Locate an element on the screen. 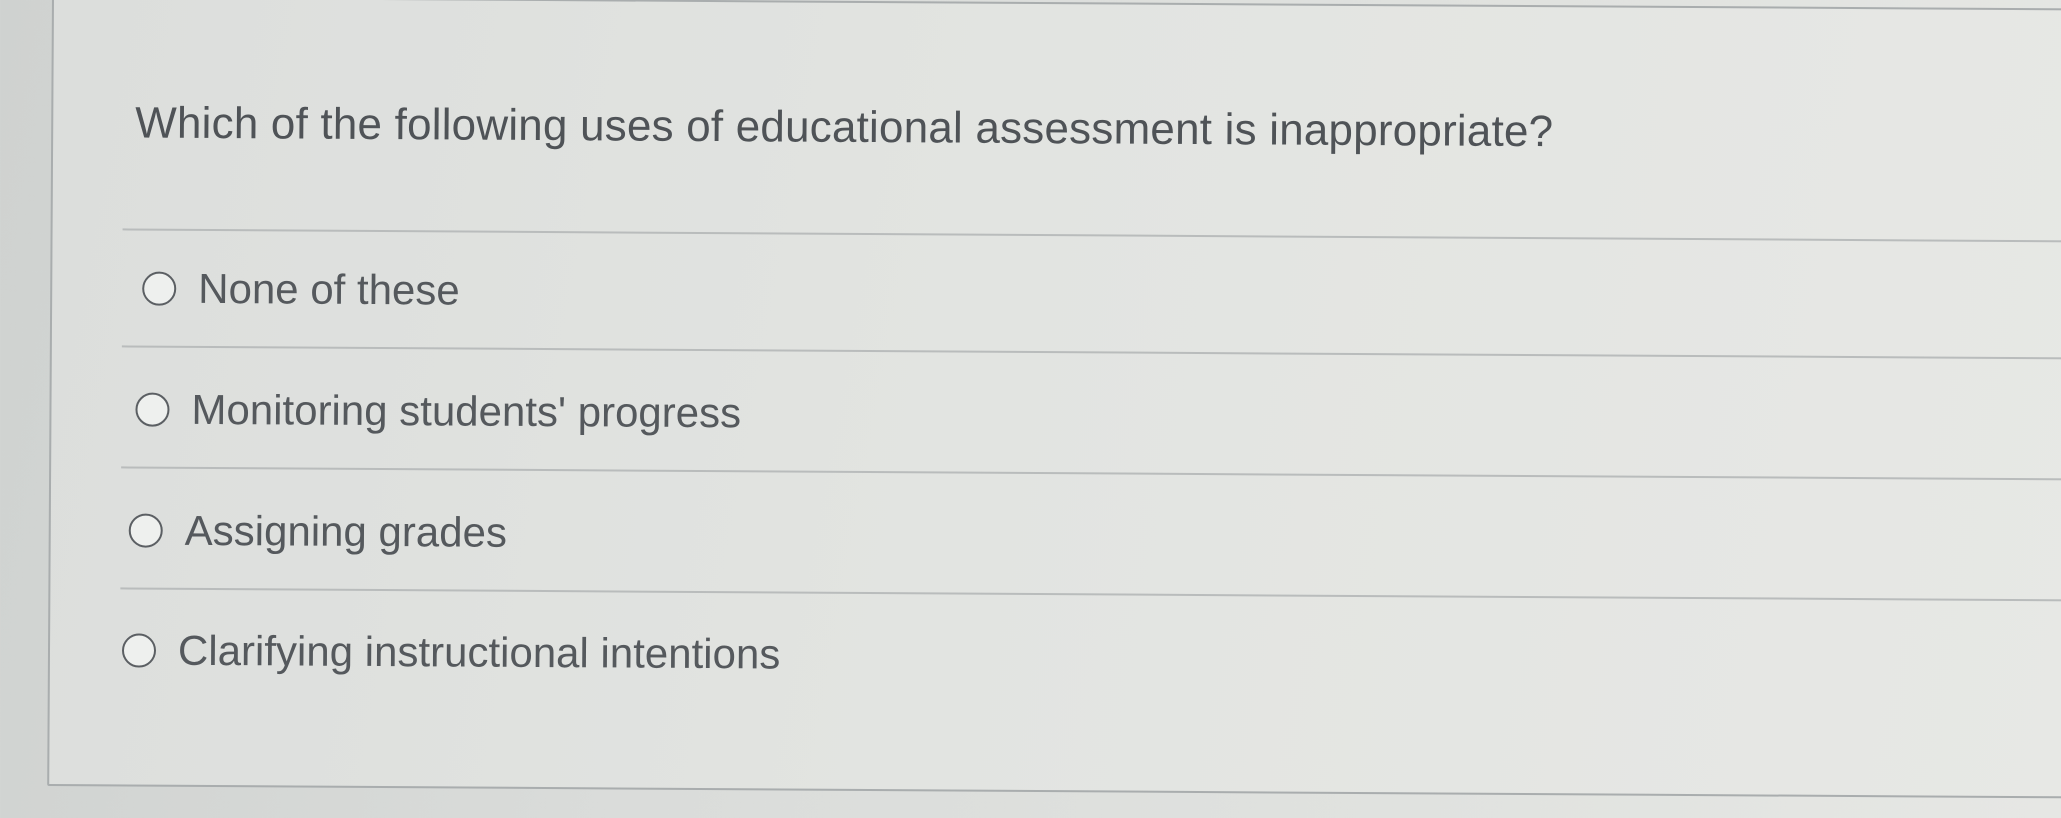 The image size is (2061, 818). option-label: None of these is located at coordinates (329, 289).